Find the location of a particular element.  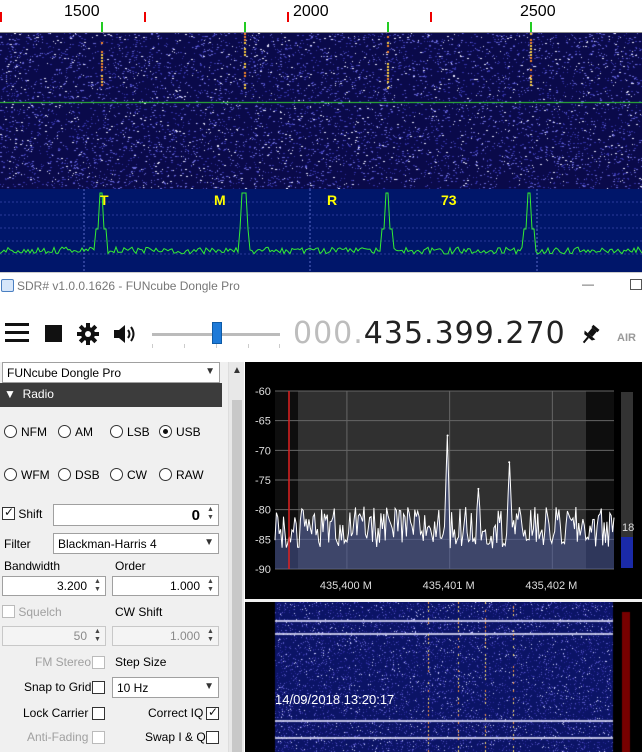

minimize-button: — is located at coordinates (588, 284).